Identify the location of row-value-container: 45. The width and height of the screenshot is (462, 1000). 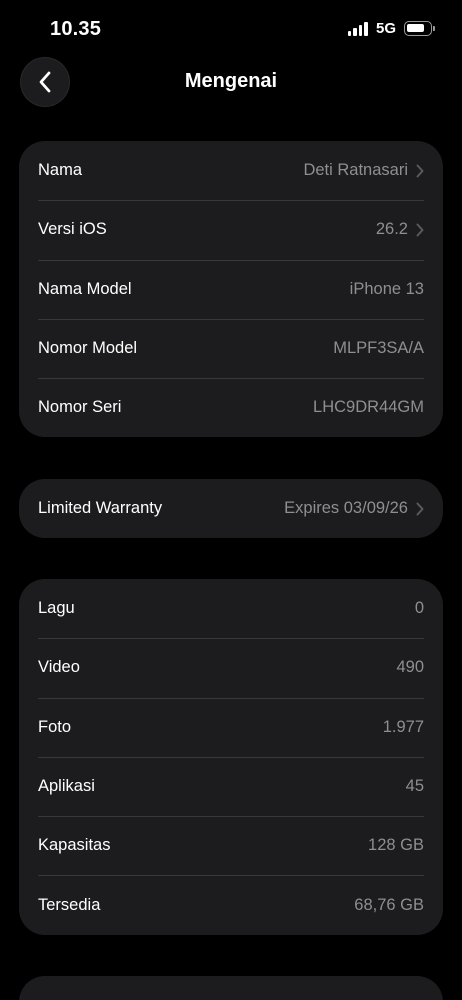
(415, 786).